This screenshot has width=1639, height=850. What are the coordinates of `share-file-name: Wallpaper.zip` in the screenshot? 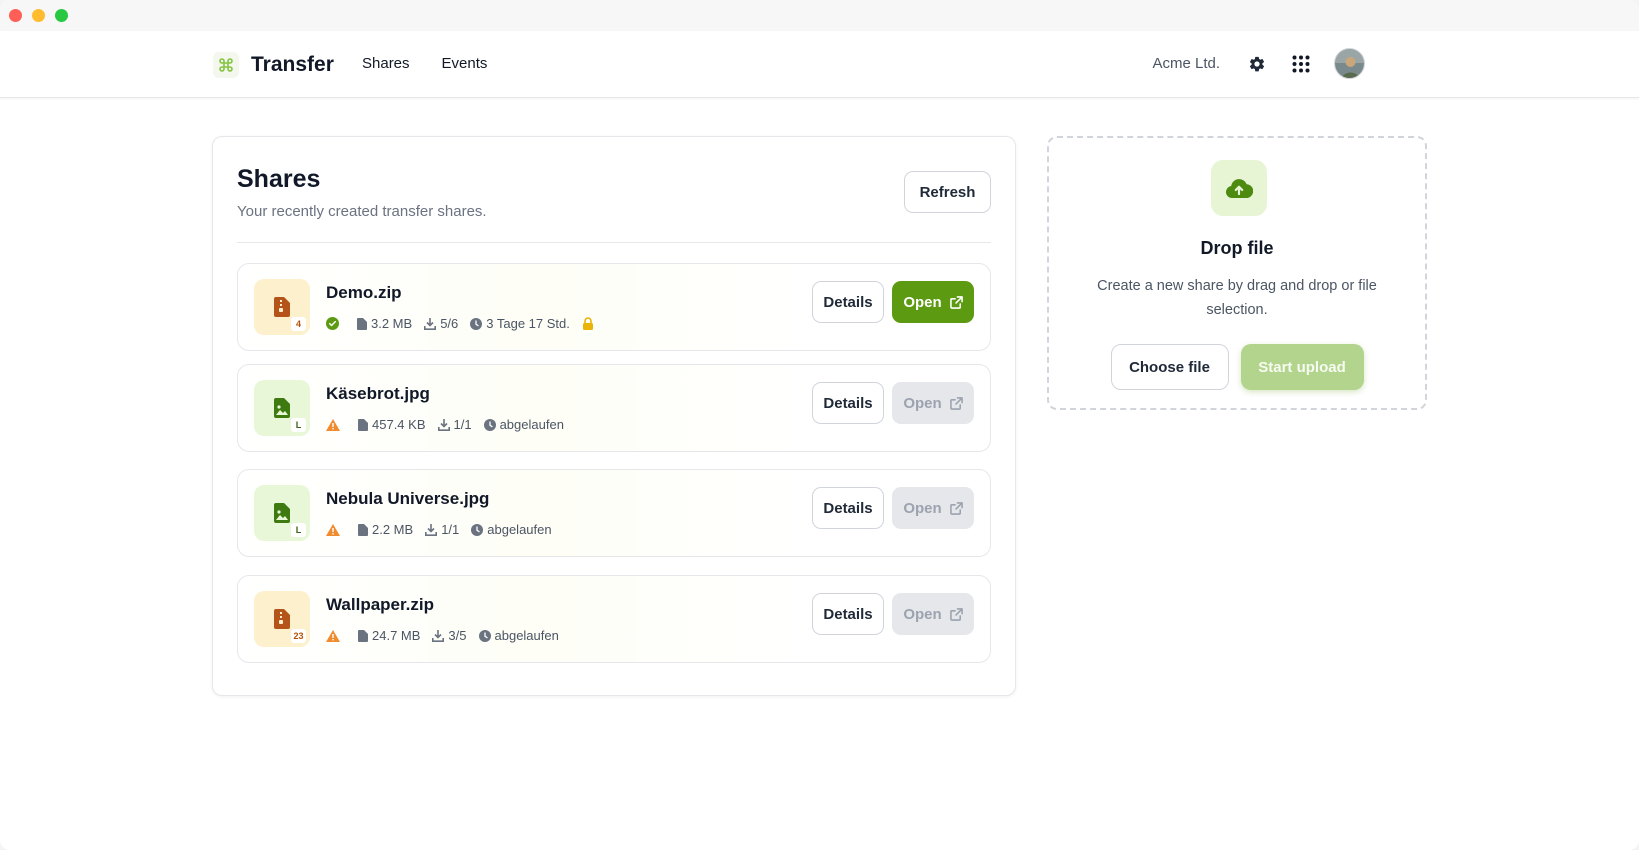 It's located at (380, 604).